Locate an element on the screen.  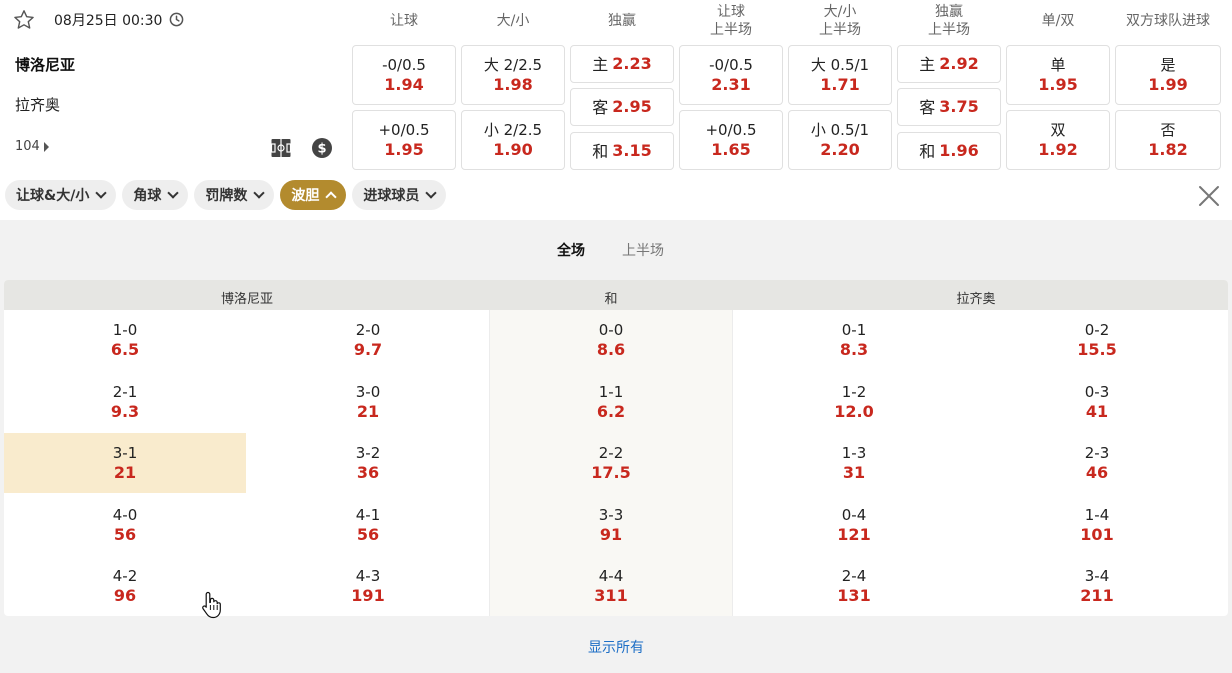
score-grid-header: 博洛尼亚 和 拉齐奥 is located at coordinates (616, 295).